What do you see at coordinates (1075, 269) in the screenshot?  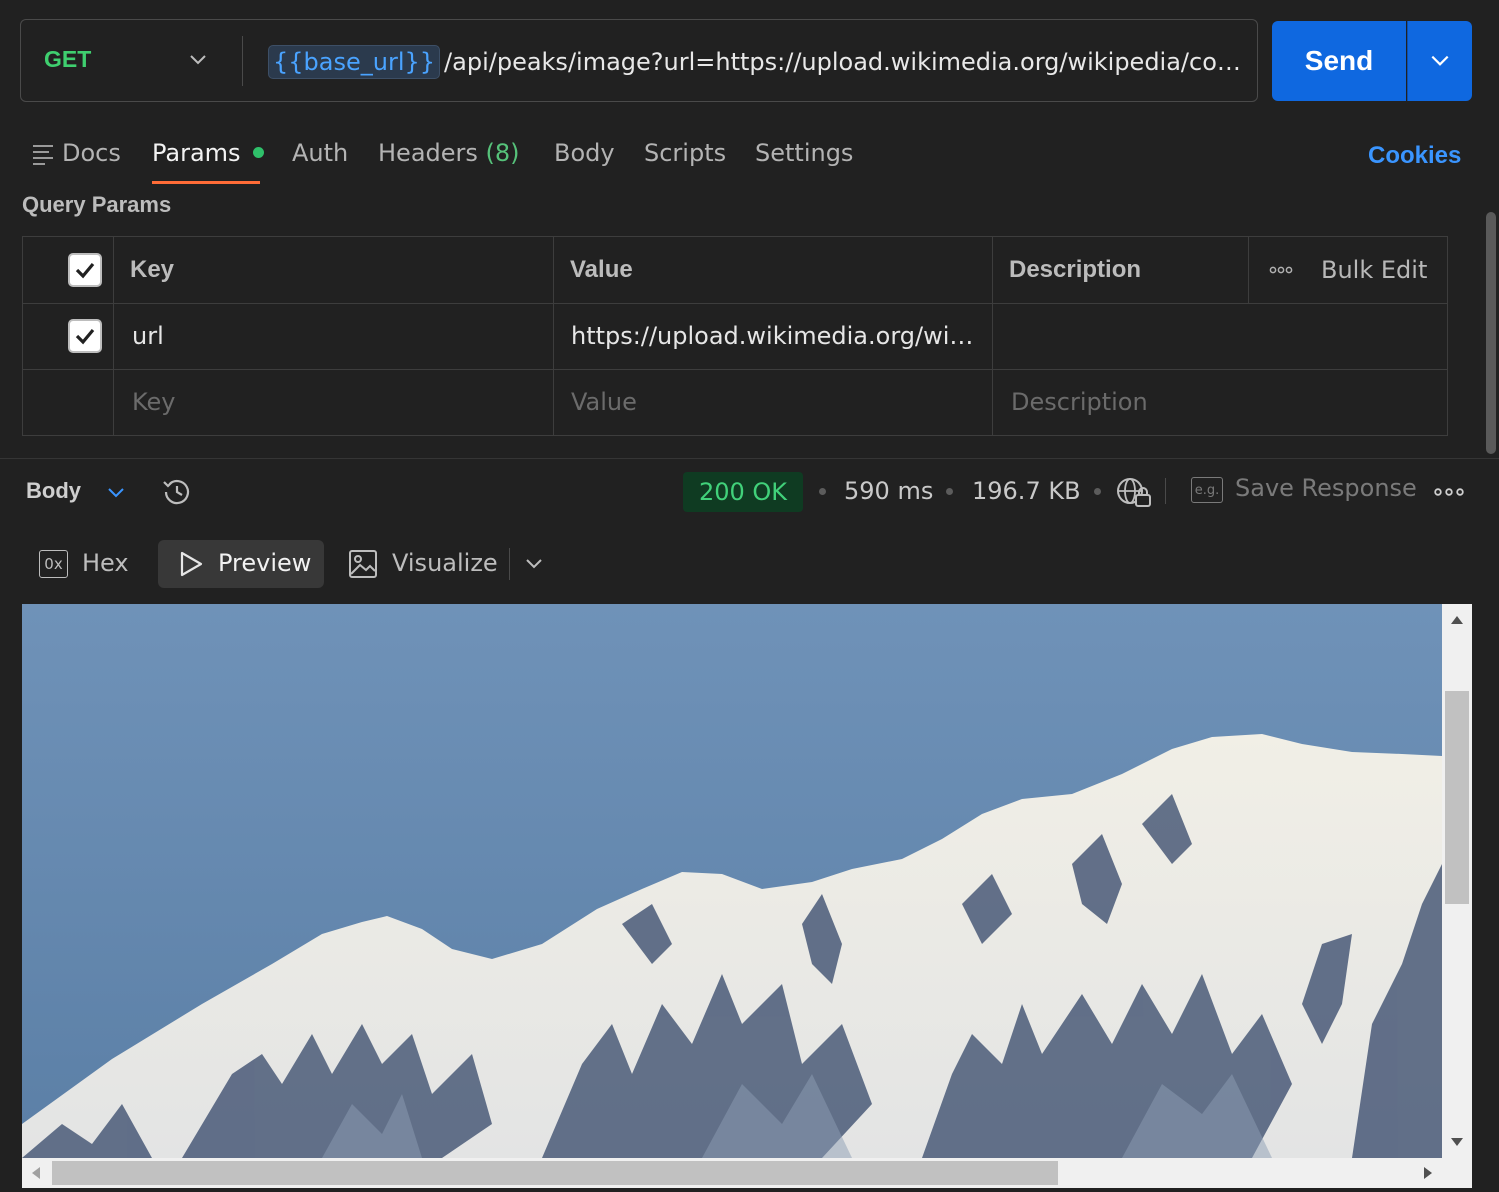 I see `column-header-description: Description` at bounding box center [1075, 269].